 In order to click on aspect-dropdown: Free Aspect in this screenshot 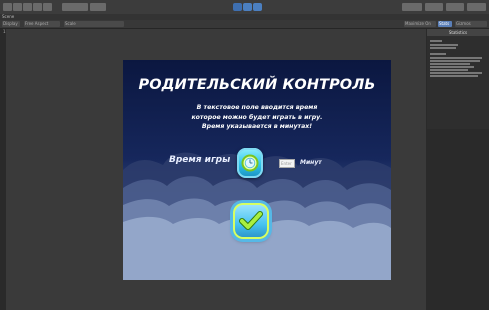, I will do `click(42, 24)`.